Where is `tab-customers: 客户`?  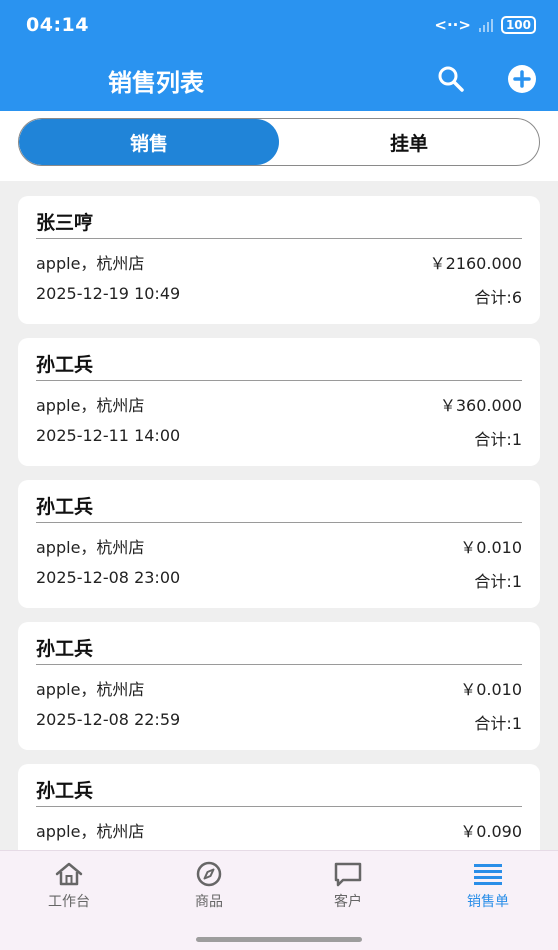 tab-customers: 客户 is located at coordinates (348, 886).